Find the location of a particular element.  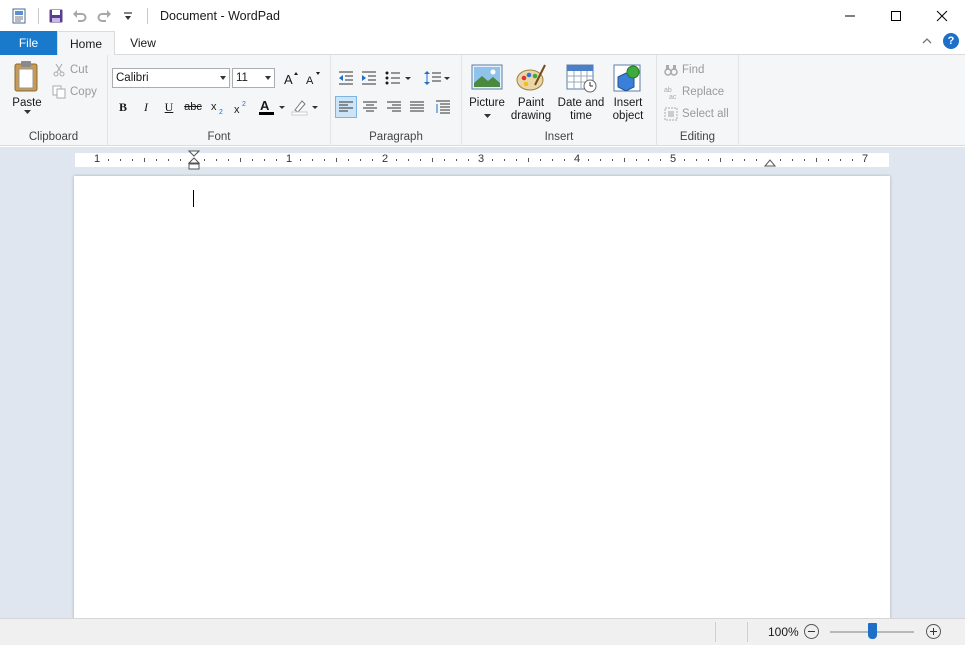

justify-button is located at coordinates (417, 107).